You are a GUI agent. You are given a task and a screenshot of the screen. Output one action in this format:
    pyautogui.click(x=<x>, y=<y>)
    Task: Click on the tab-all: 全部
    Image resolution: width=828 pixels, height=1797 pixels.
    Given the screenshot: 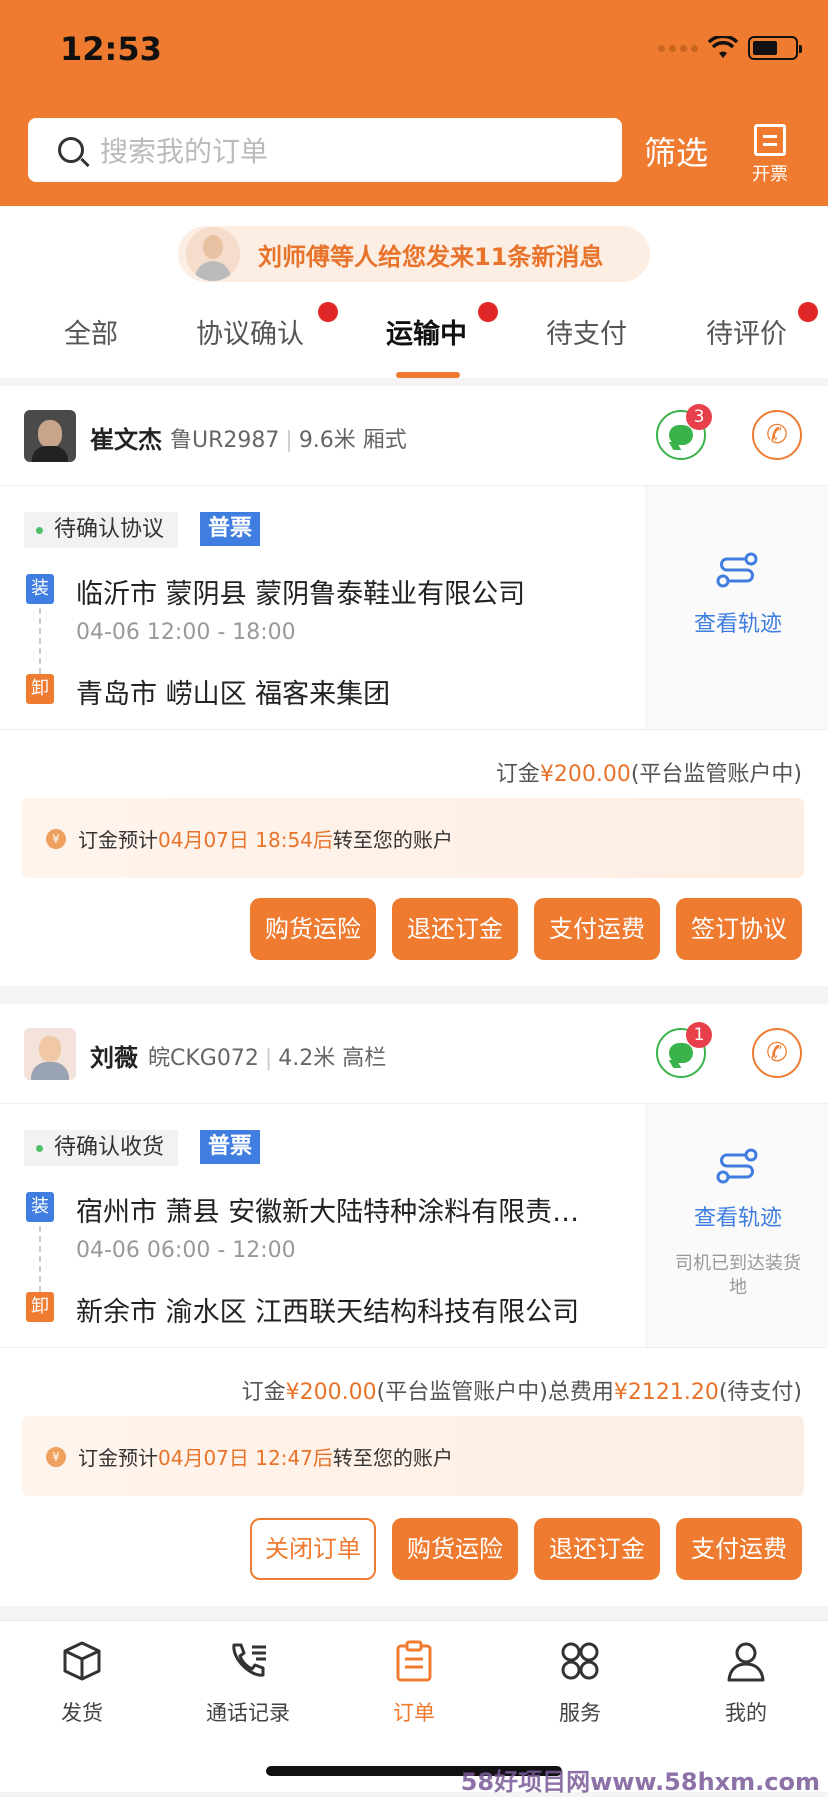 What is the action you would take?
    pyautogui.click(x=91, y=331)
    